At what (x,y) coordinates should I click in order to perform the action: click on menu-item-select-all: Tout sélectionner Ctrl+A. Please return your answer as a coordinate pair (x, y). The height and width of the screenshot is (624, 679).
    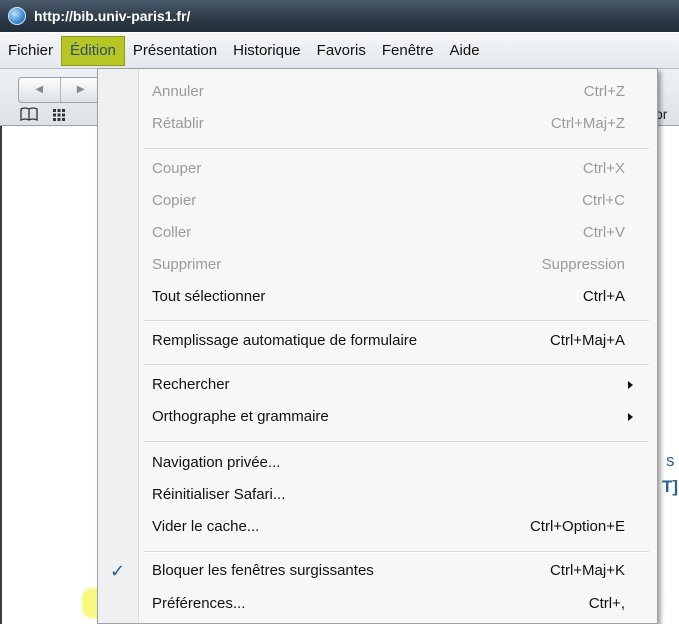
    Looking at the image, I should click on (377, 297).